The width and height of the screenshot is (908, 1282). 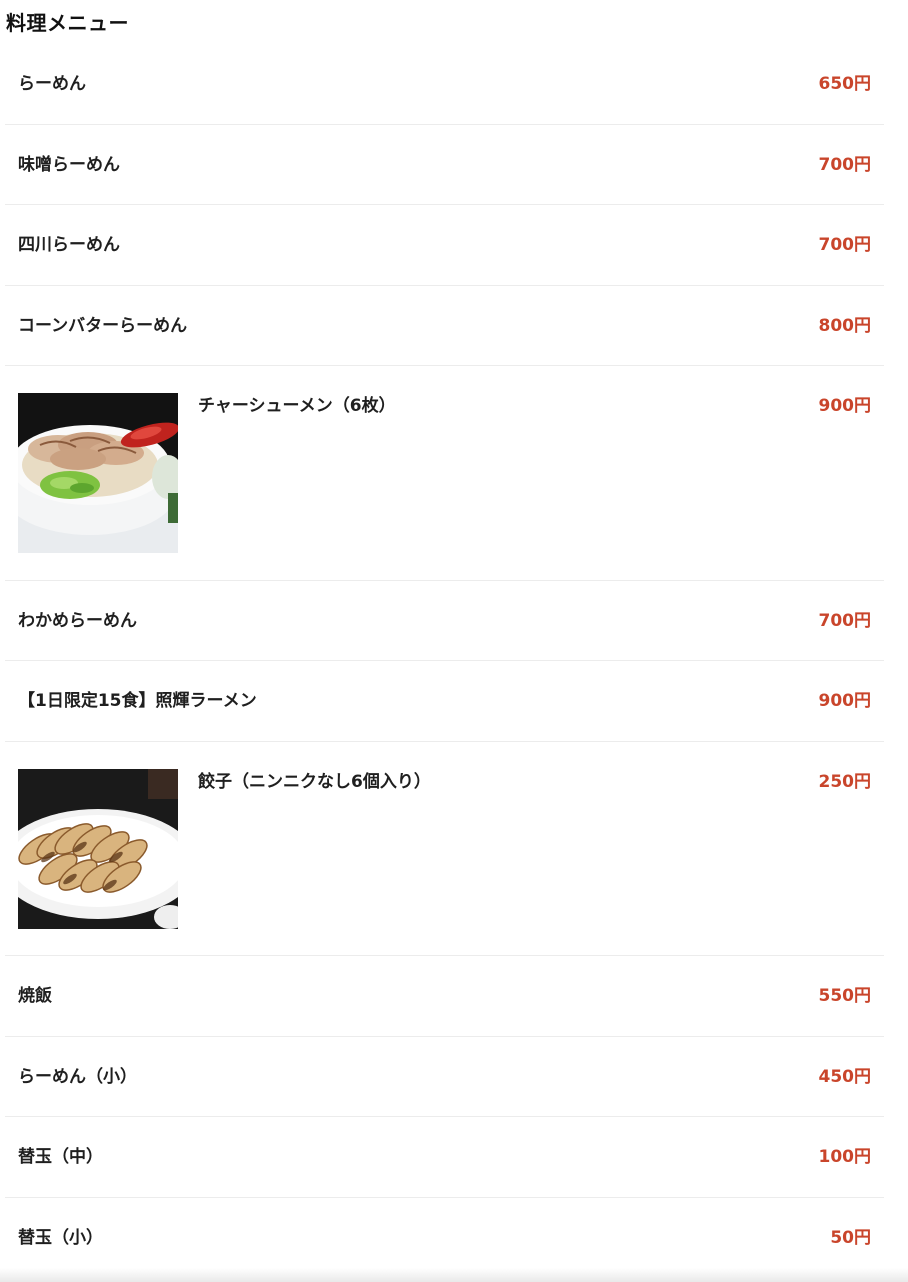 I want to click on menu-item-price: 650円, so click(x=845, y=84).